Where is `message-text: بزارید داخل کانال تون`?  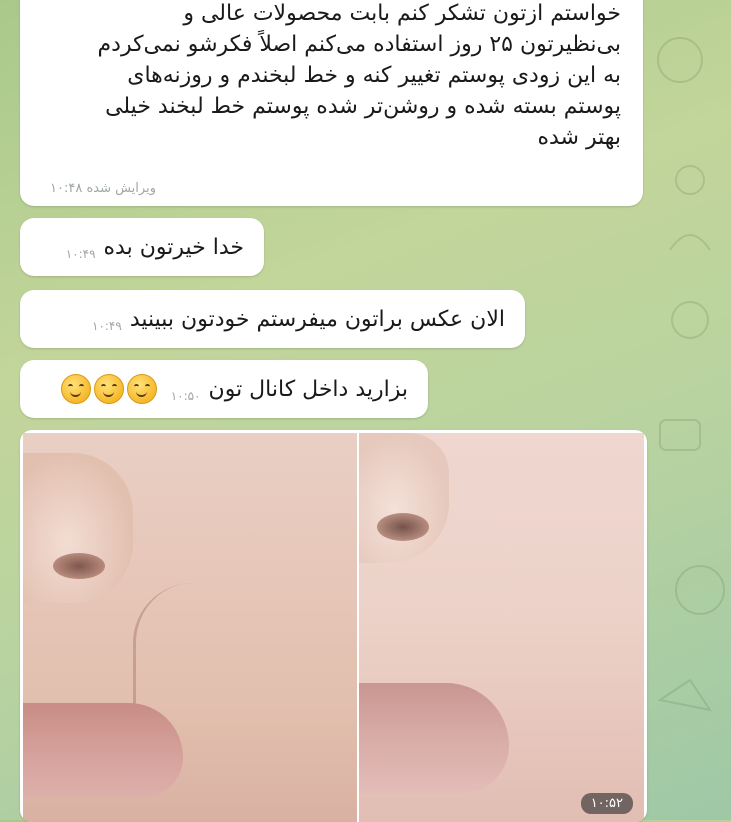 message-text: بزارید داخل کانال تون is located at coordinates (308, 389).